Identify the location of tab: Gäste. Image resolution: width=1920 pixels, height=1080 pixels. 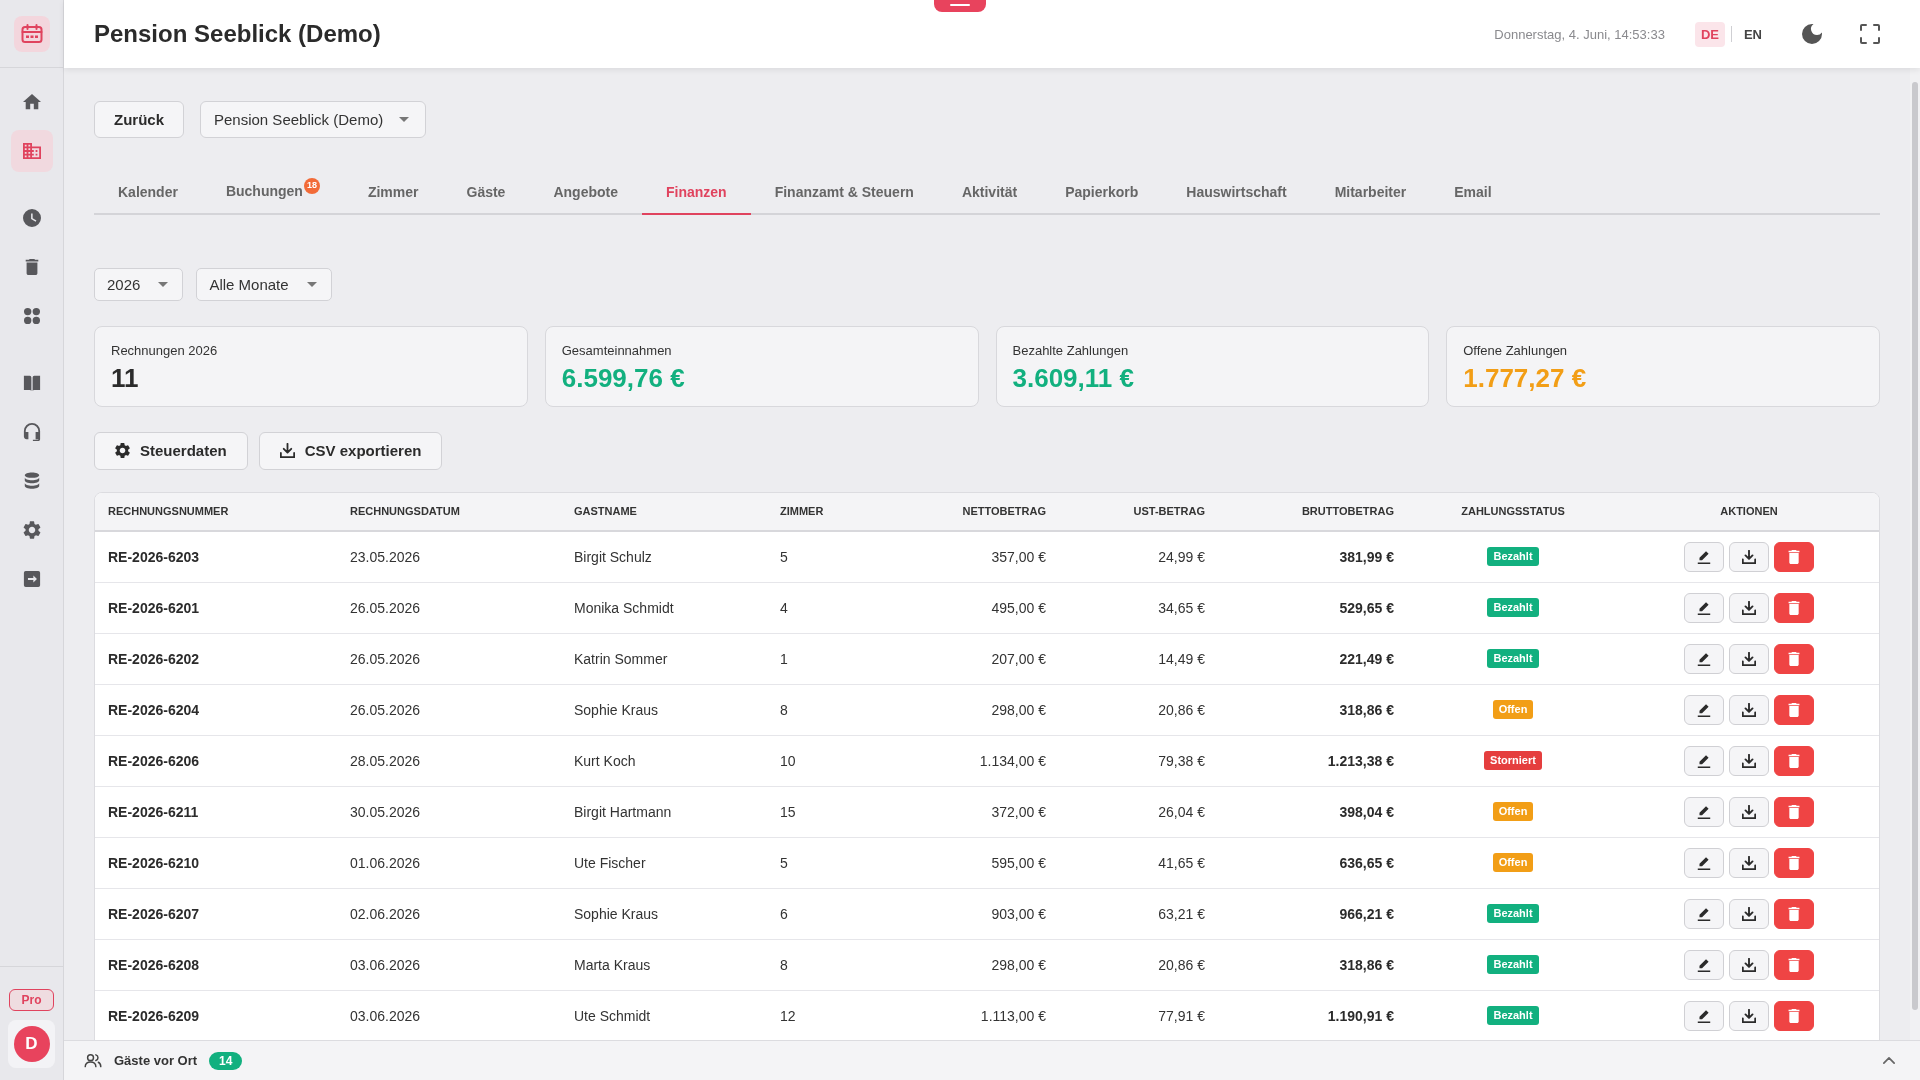
(486, 193).